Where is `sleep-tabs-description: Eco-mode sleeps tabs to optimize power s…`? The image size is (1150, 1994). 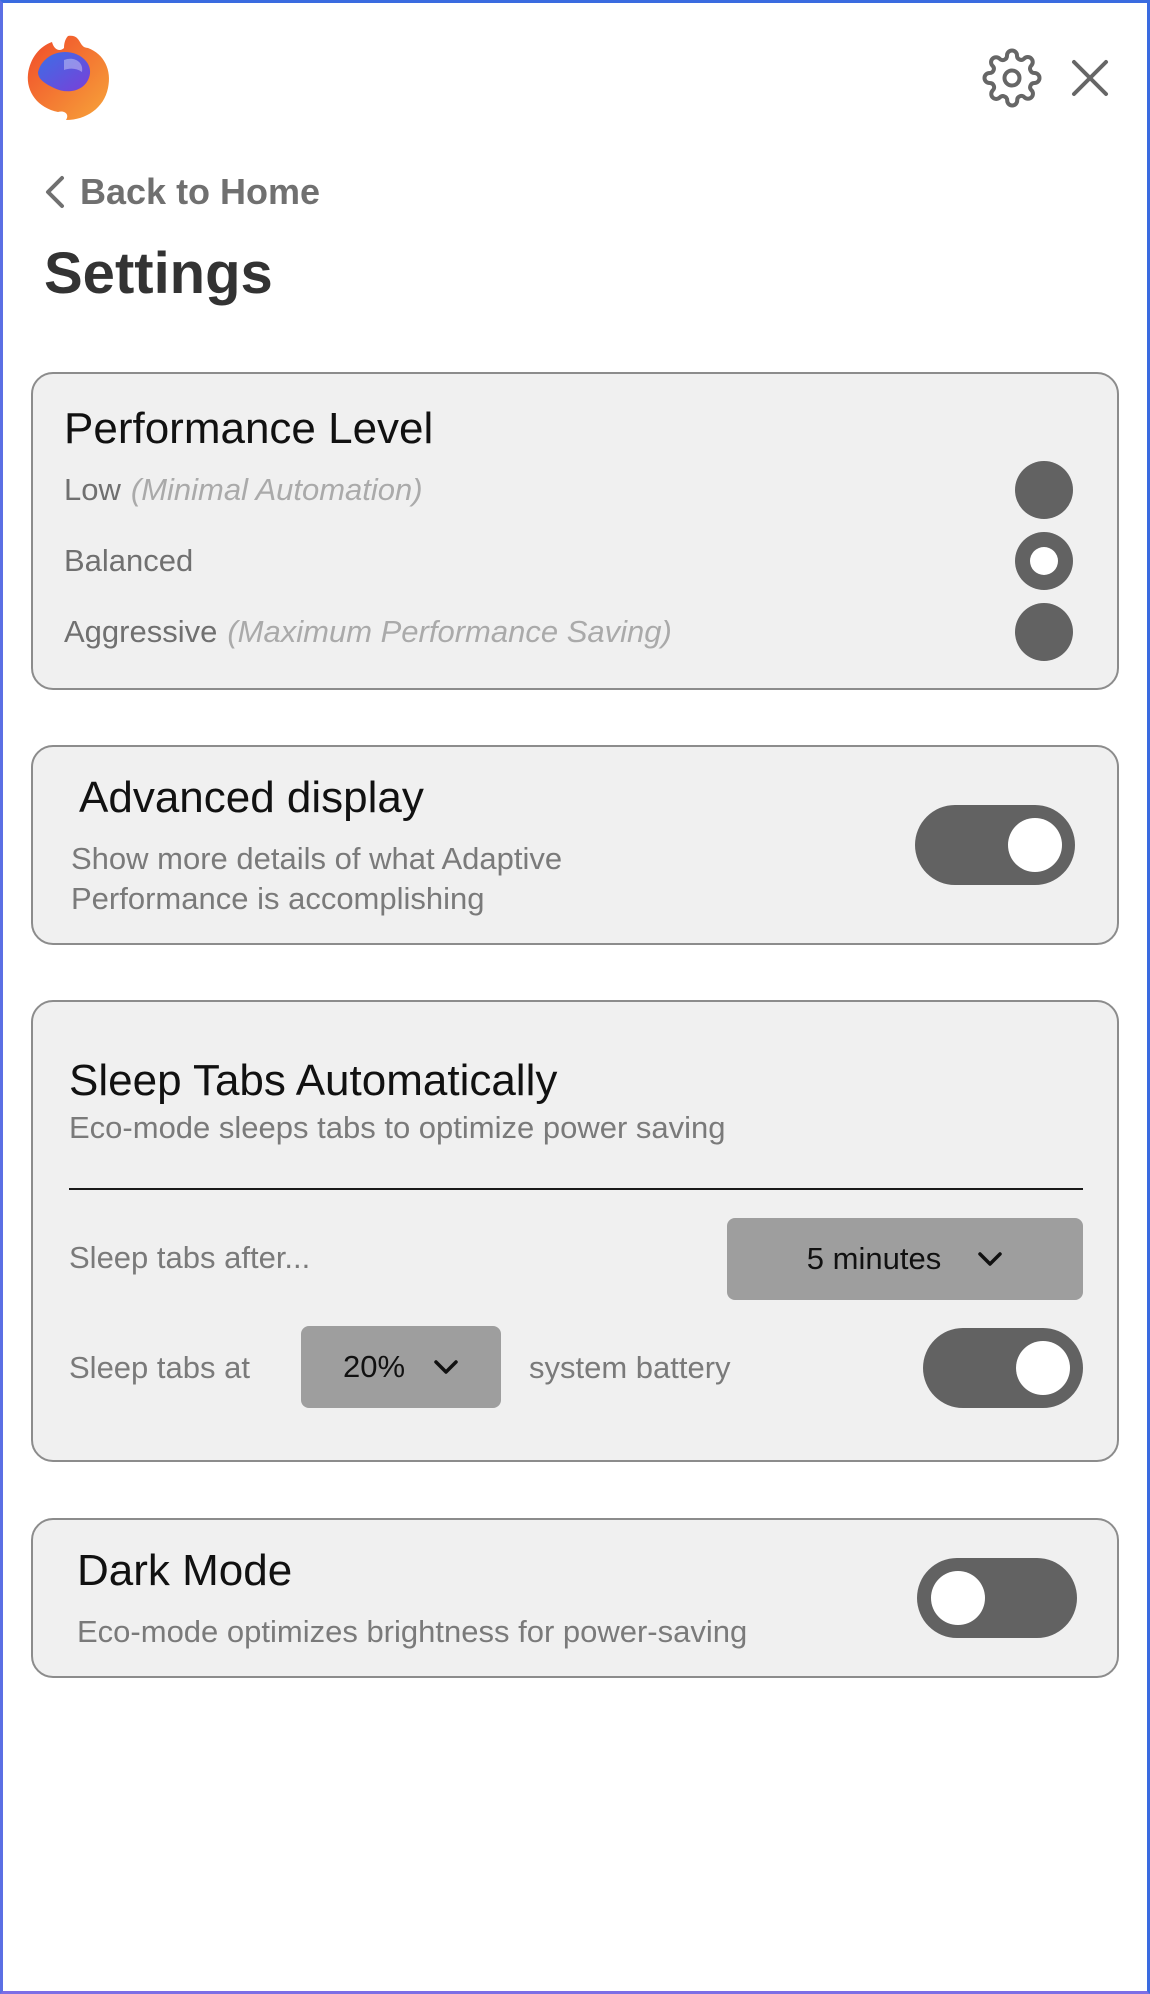
sleep-tabs-description: Eco-mode sleeps tabs to optimize power s… is located at coordinates (397, 1127).